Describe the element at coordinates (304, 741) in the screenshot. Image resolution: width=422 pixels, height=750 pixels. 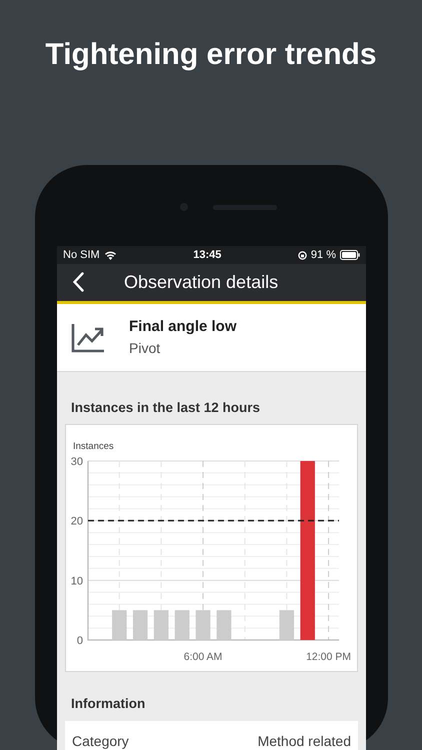
I see `info-value: Method related` at that location.